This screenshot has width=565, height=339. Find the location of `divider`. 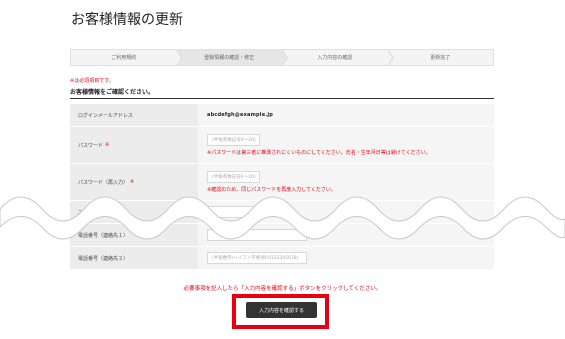

divider is located at coordinates (282, 98).